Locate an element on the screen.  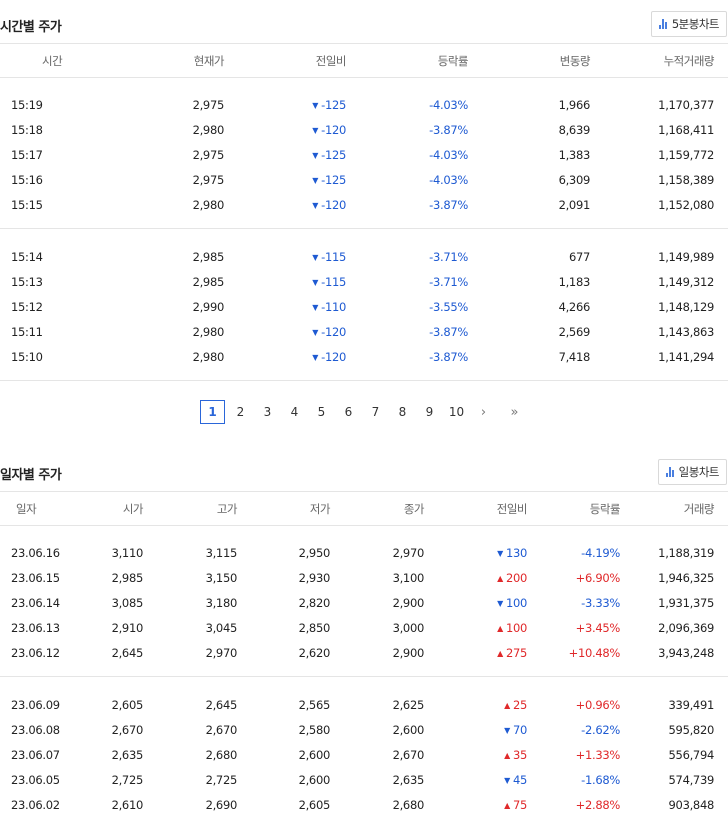
group-separator is located at coordinates (364, 381).